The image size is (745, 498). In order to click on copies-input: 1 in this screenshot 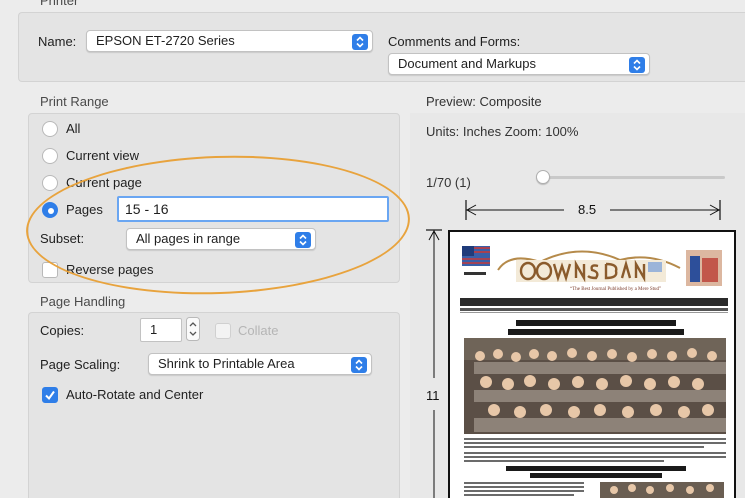, I will do `click(161, 330)`.